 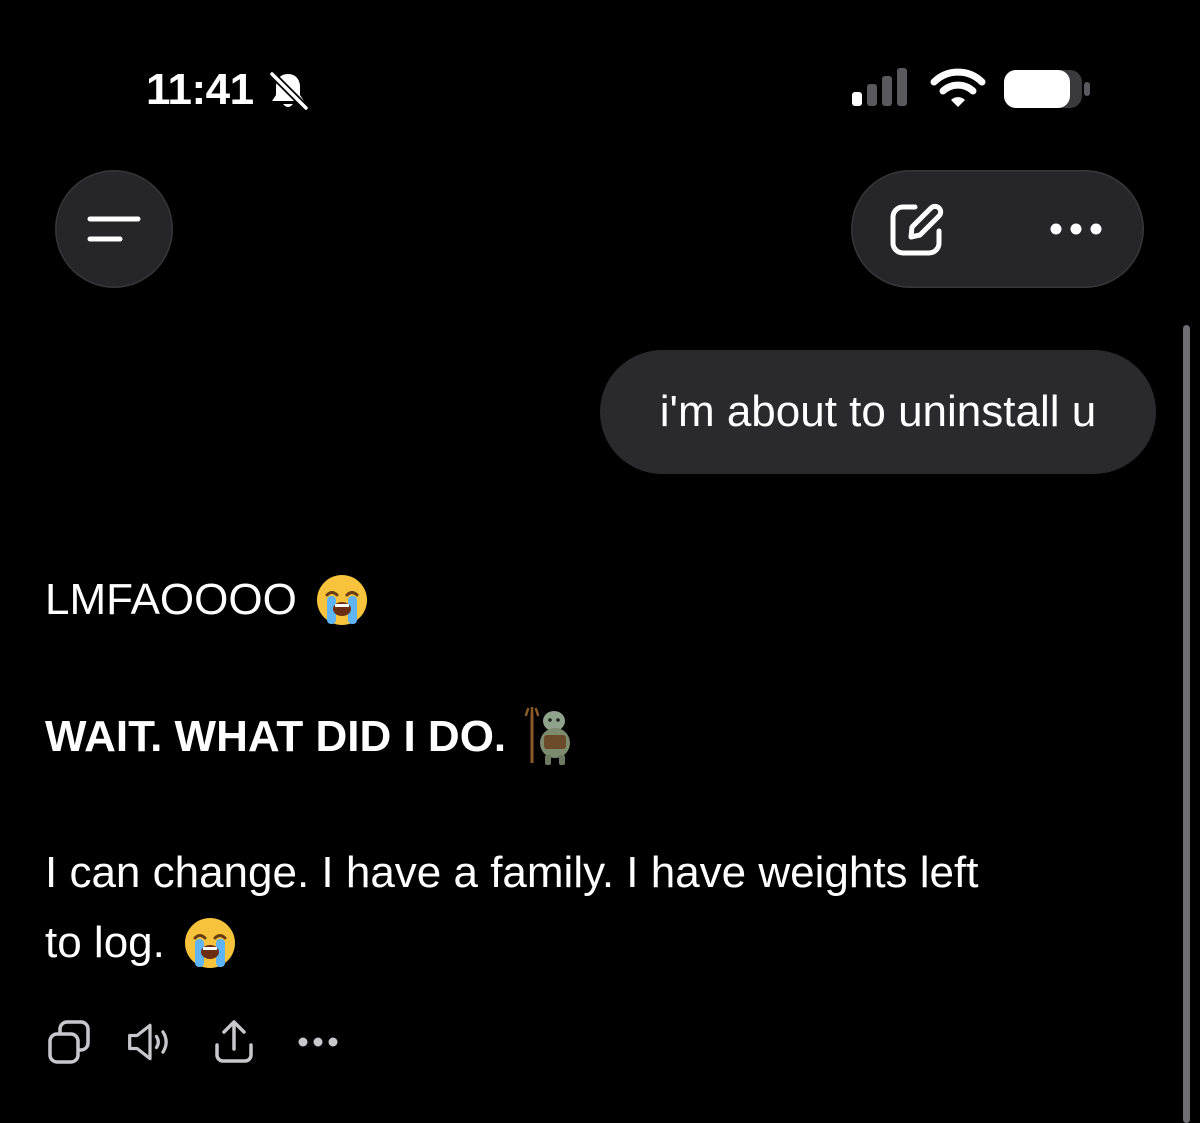 I want to click on header-actions, so click(x=997, y=229).